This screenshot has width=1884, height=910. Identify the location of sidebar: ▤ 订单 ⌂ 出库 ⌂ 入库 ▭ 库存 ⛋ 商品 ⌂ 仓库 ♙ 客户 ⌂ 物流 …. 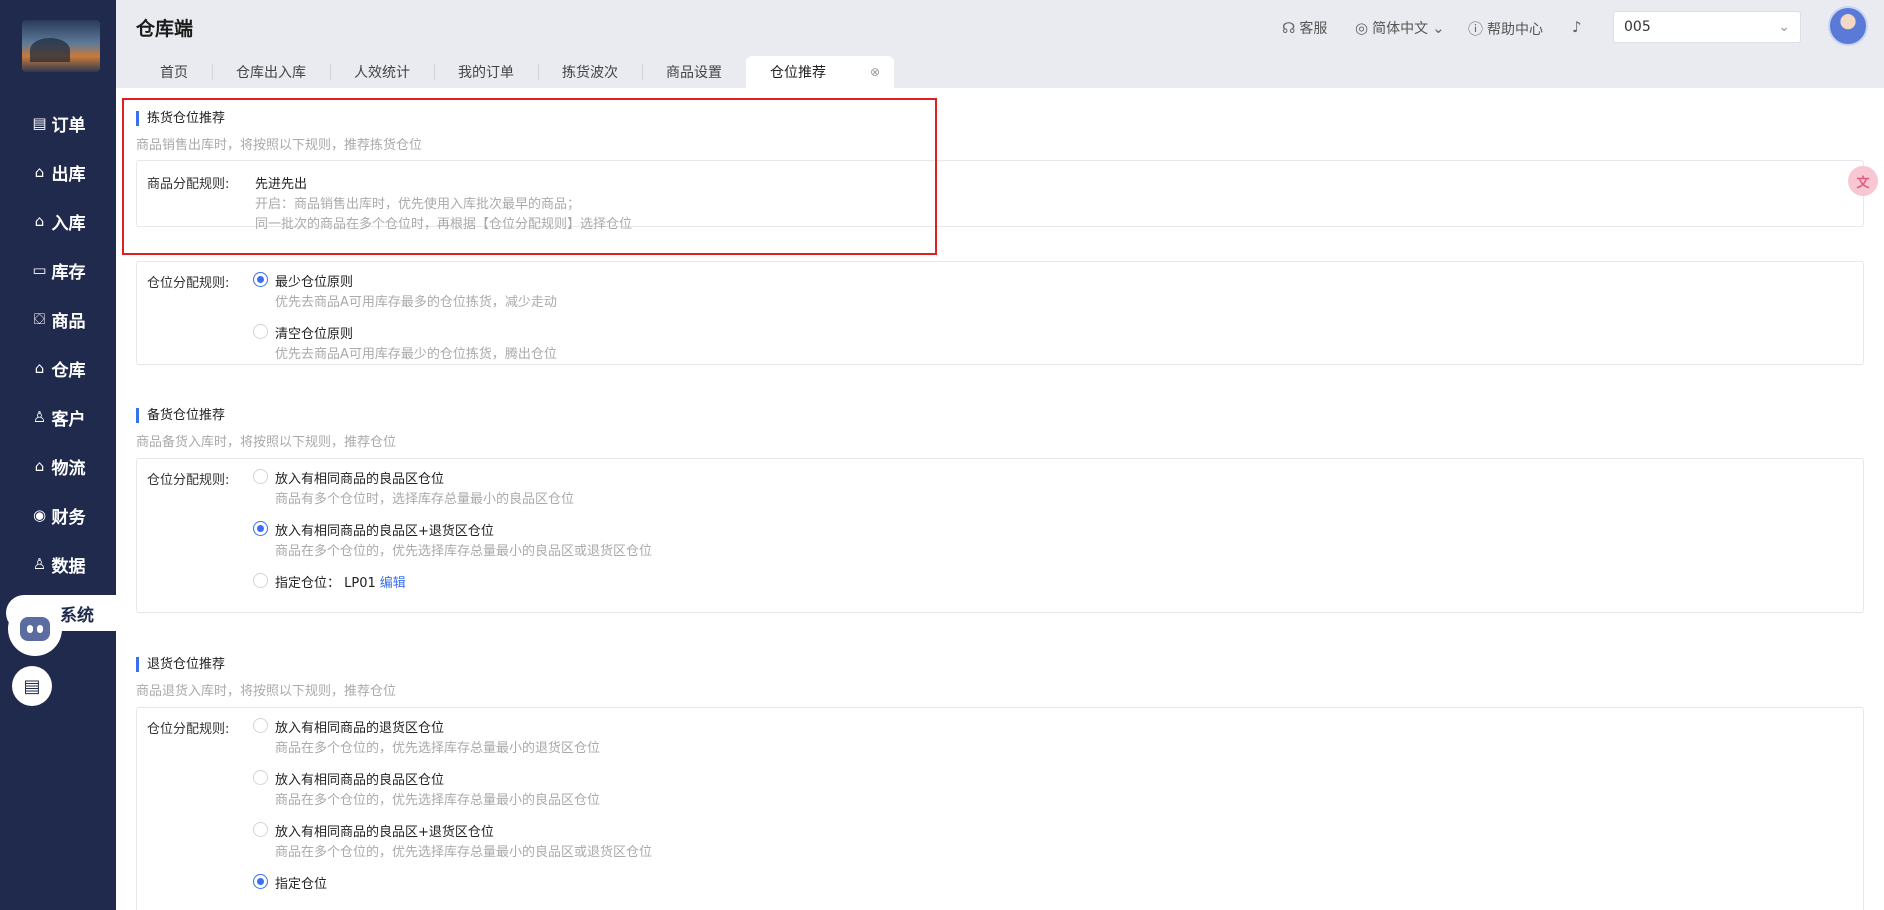
(58, 455).